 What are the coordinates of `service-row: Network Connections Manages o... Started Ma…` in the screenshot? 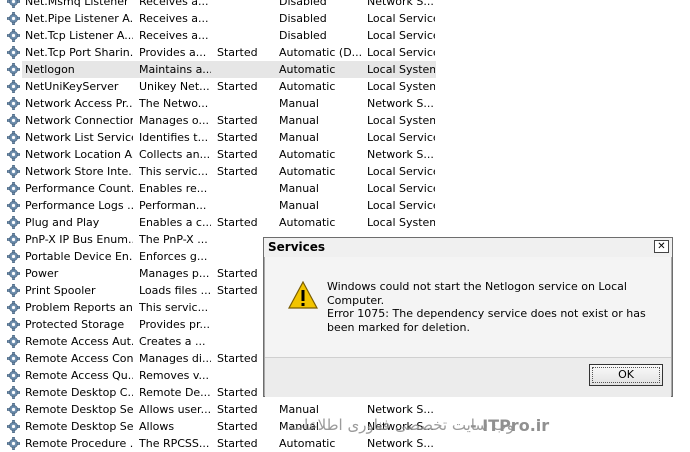 It's located at (345, 120).